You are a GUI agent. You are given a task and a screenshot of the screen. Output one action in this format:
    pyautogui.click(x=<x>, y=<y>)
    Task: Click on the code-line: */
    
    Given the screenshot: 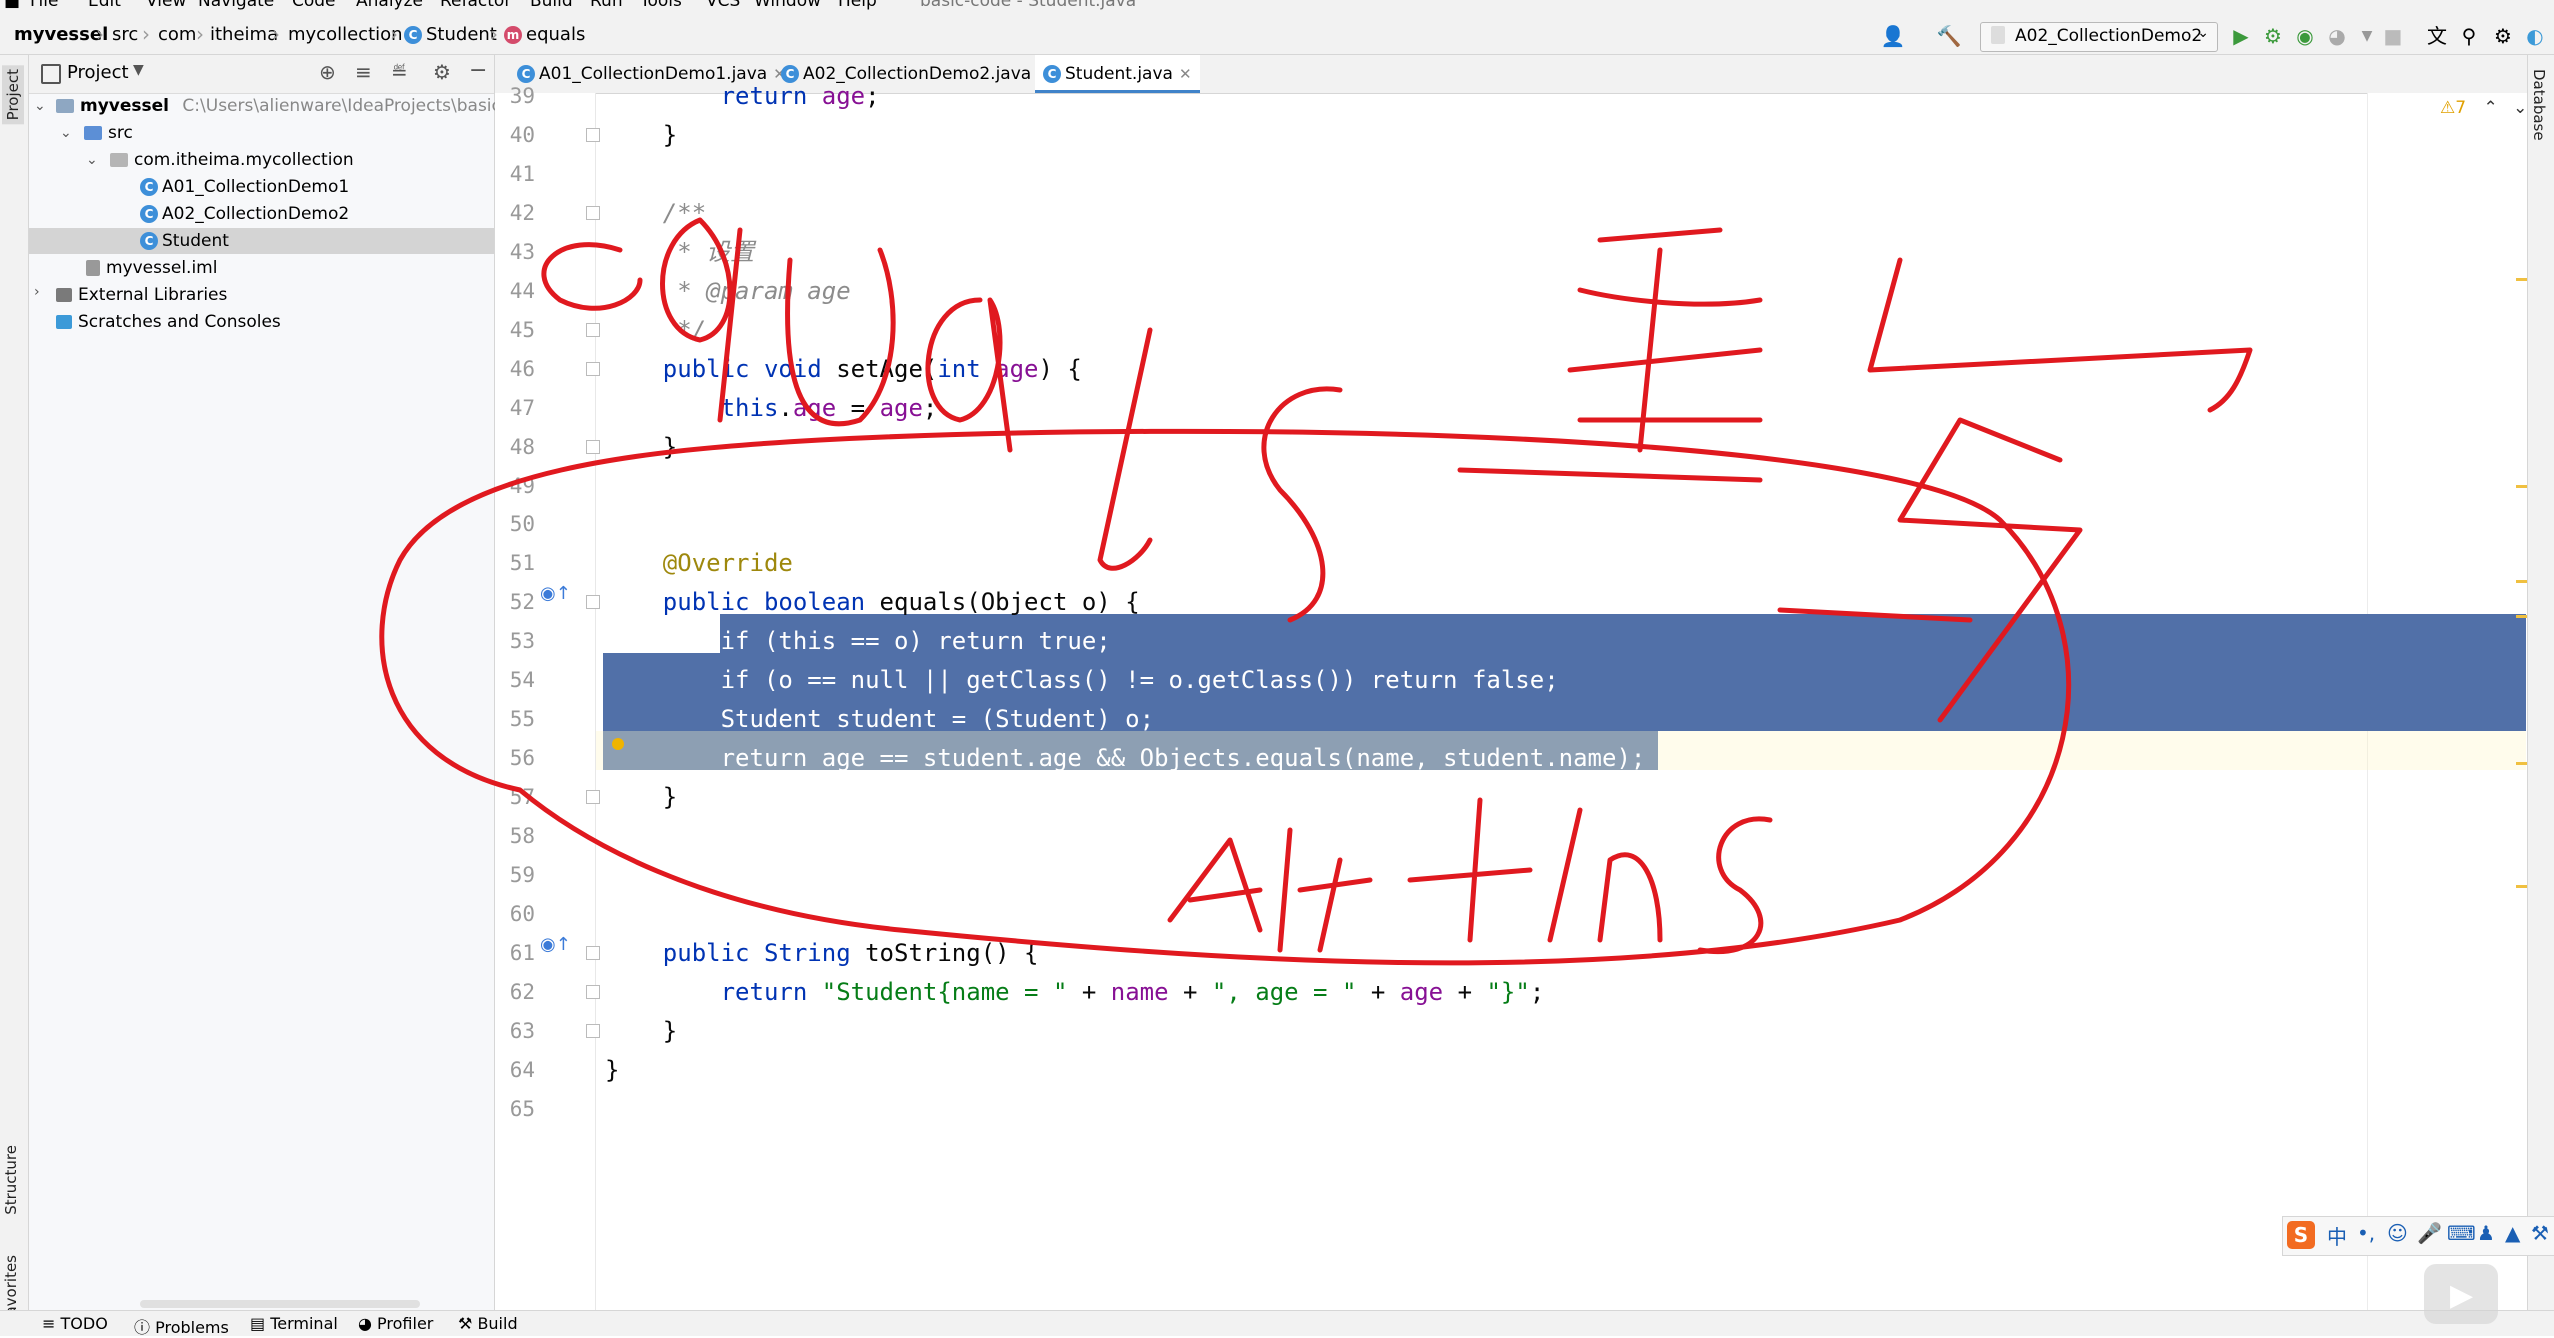 What is the action you would take?
    pyautogui.click(x=655, y=330)
    